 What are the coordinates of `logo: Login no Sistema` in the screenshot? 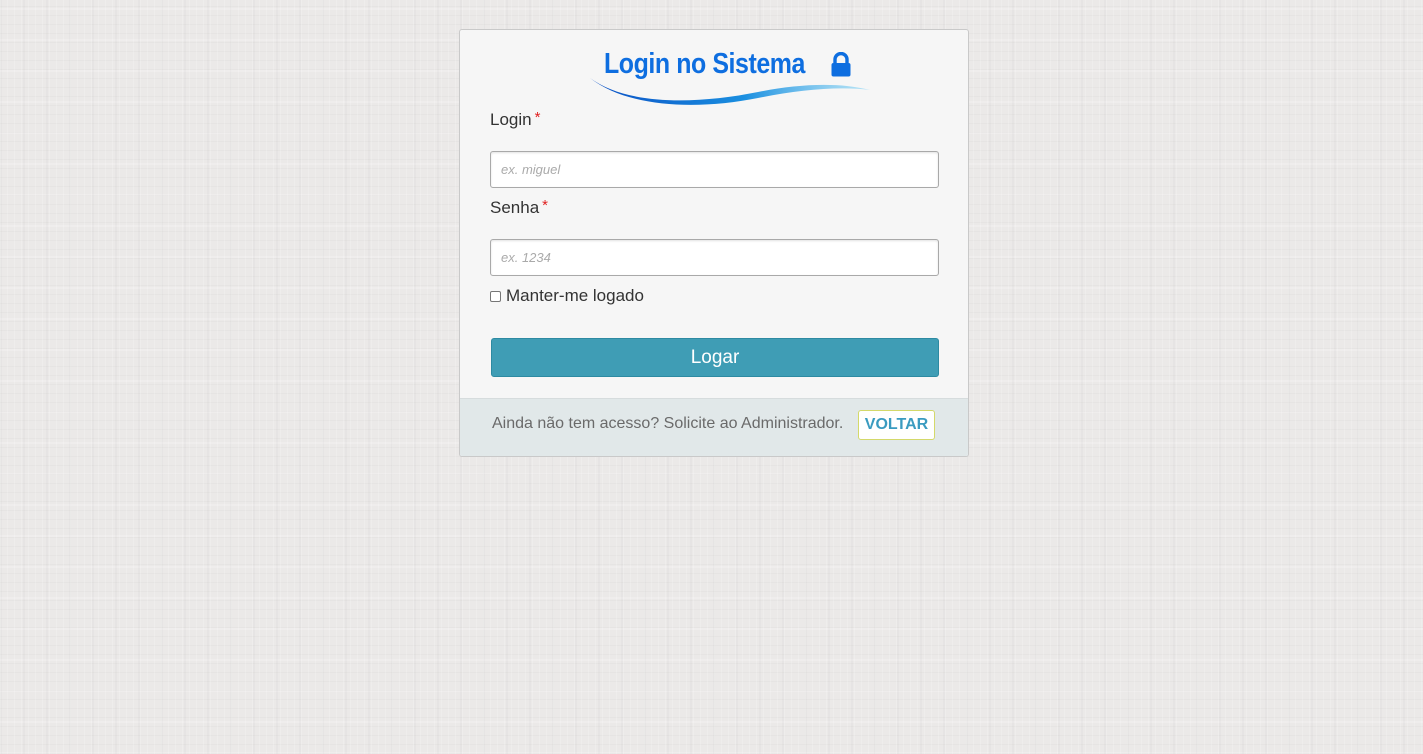 It's located at (730, 75).